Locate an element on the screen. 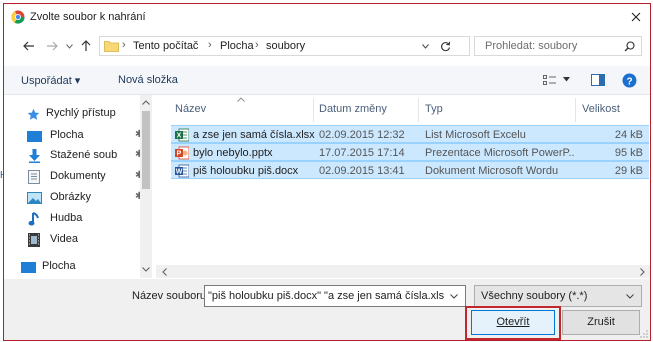  address-bar: › Tento počítač › Plocha › soubory is located at coordinates (284, 46).